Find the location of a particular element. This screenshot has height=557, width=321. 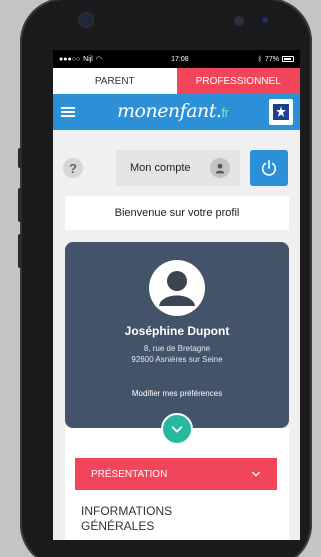

battery-icon is located at coordinates (287, 59).